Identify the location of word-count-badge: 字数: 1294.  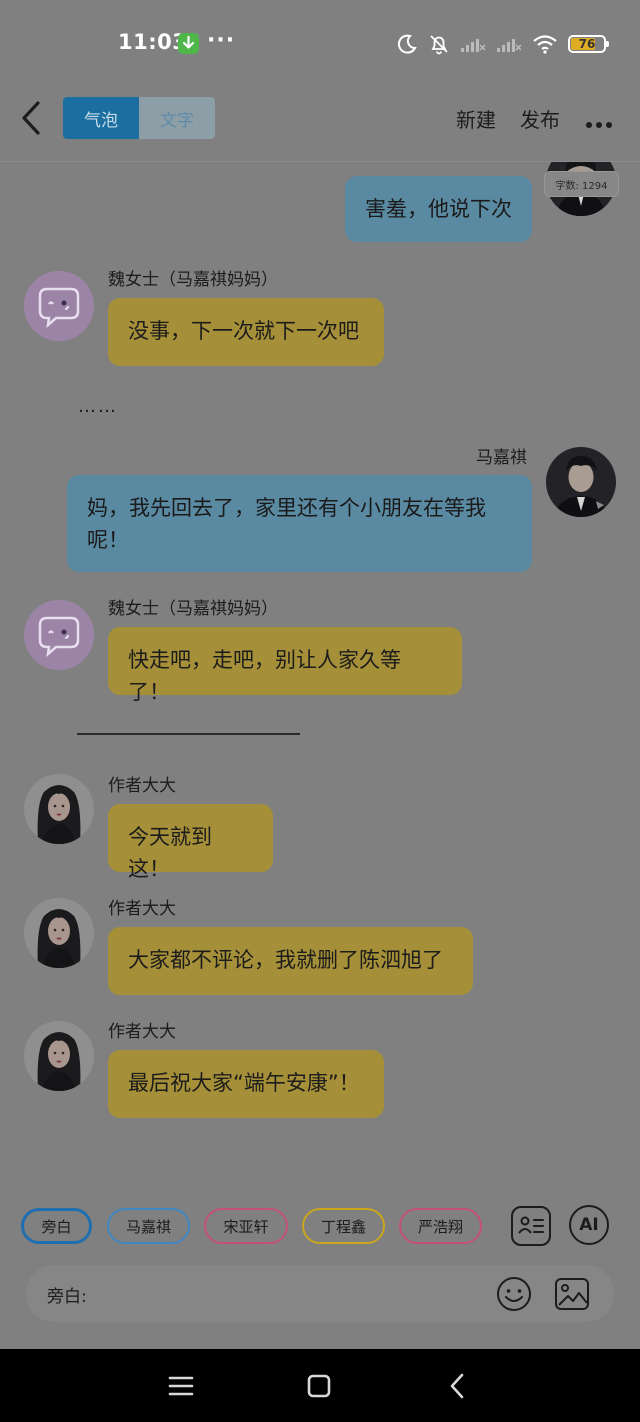
(581, 184).